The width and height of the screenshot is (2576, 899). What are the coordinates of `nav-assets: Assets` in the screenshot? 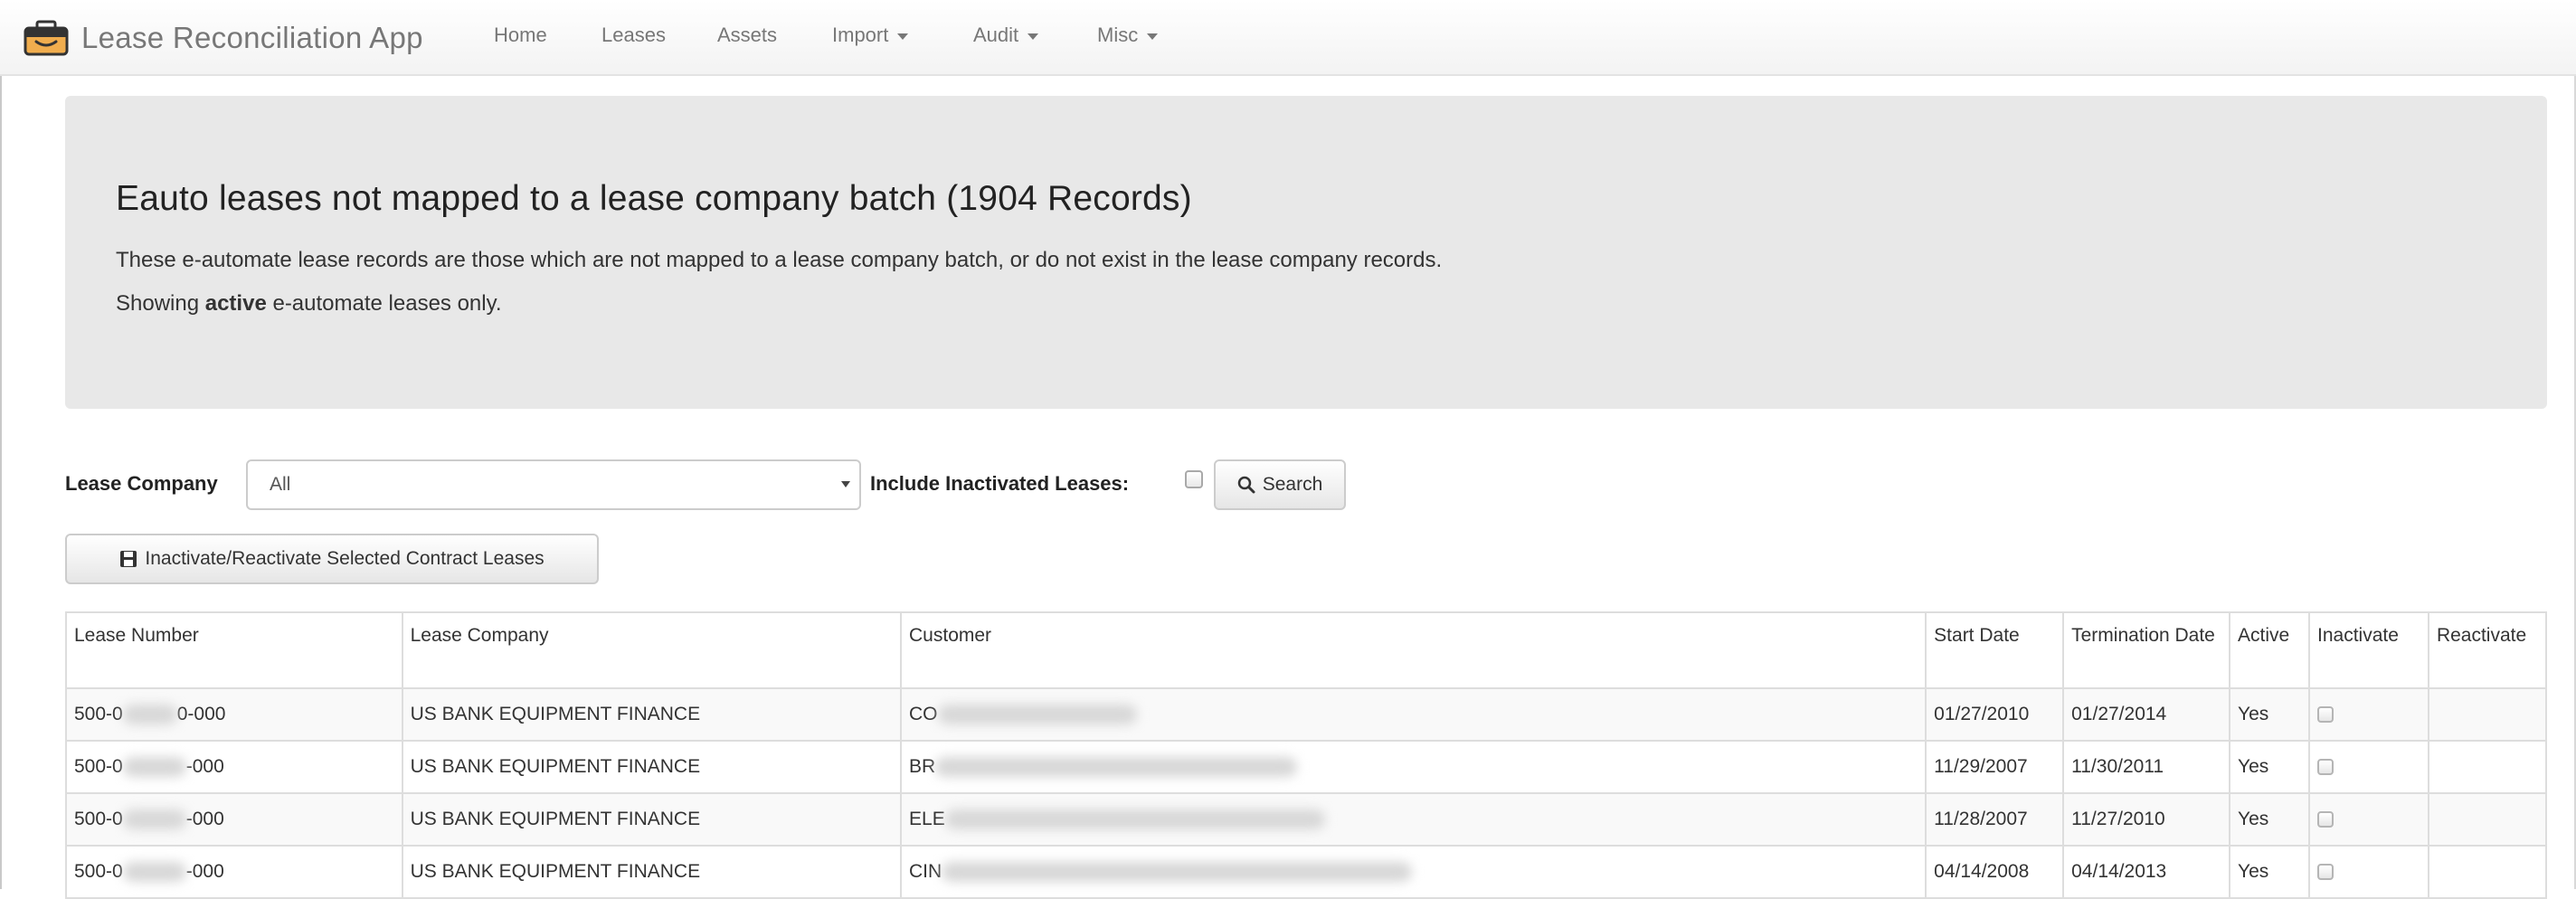 It's located at (747, 35).